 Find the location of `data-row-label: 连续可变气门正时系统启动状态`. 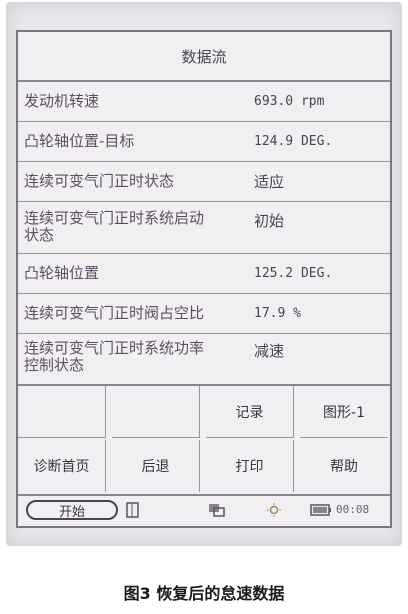

data-row-label: 连续可变气门正时系统启动状态 is located at coordinates (114, 226).